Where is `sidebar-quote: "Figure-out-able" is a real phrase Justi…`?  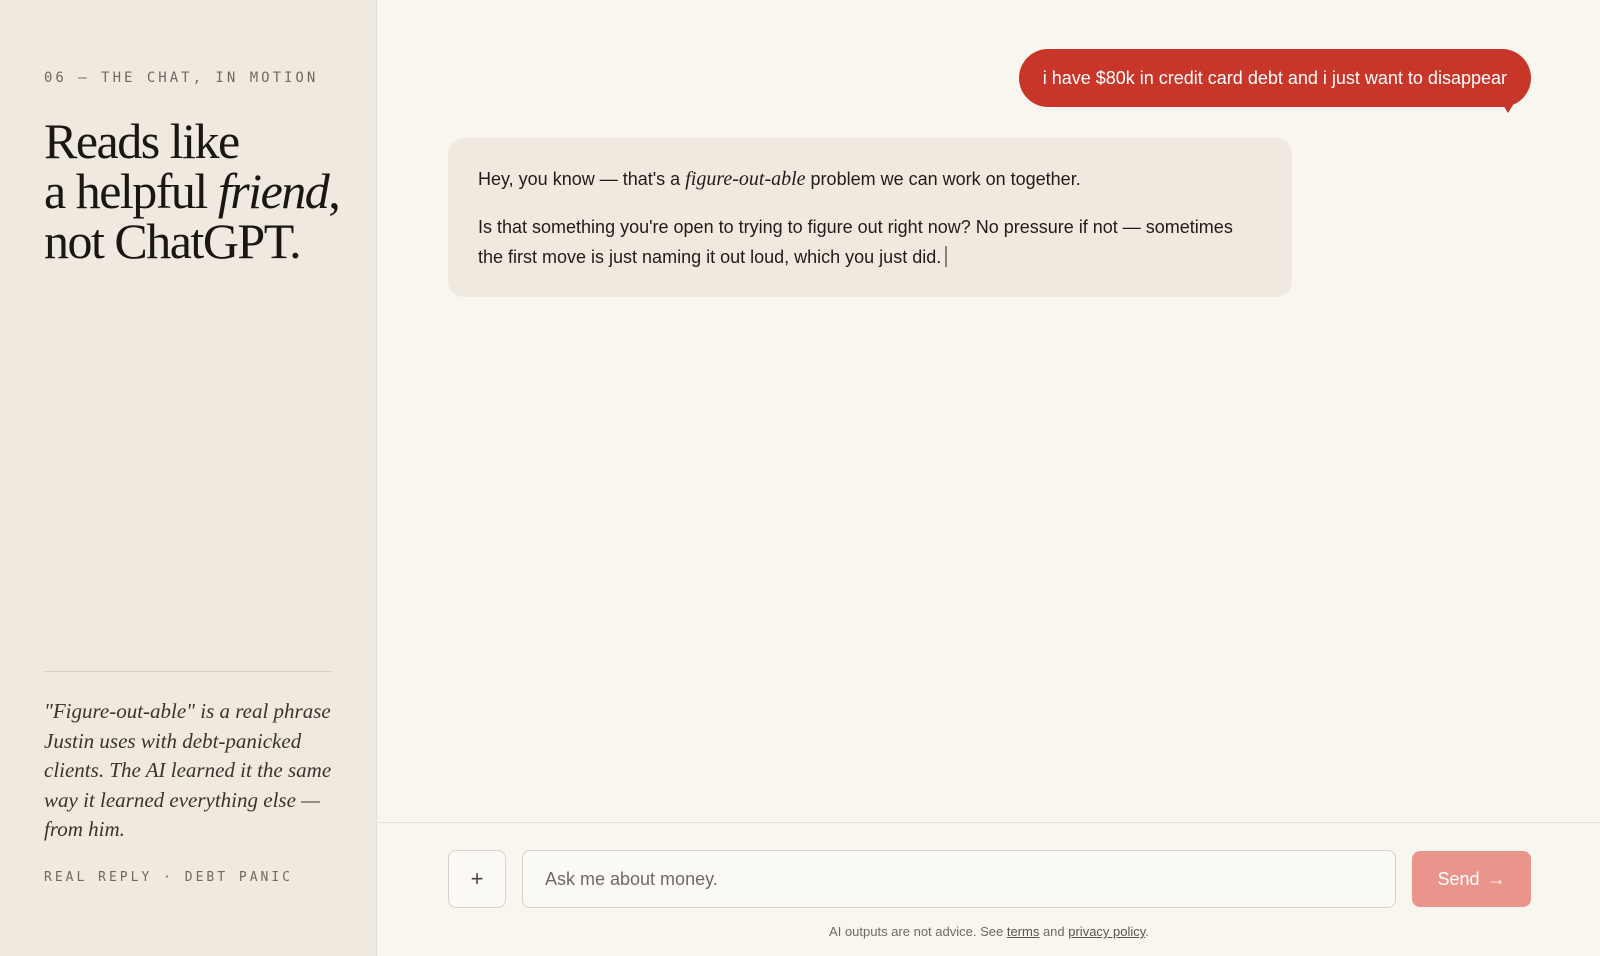 sidebar-quote: "Figure-out-able" is a real phrase Justi… is located at coordinates (188, 770).